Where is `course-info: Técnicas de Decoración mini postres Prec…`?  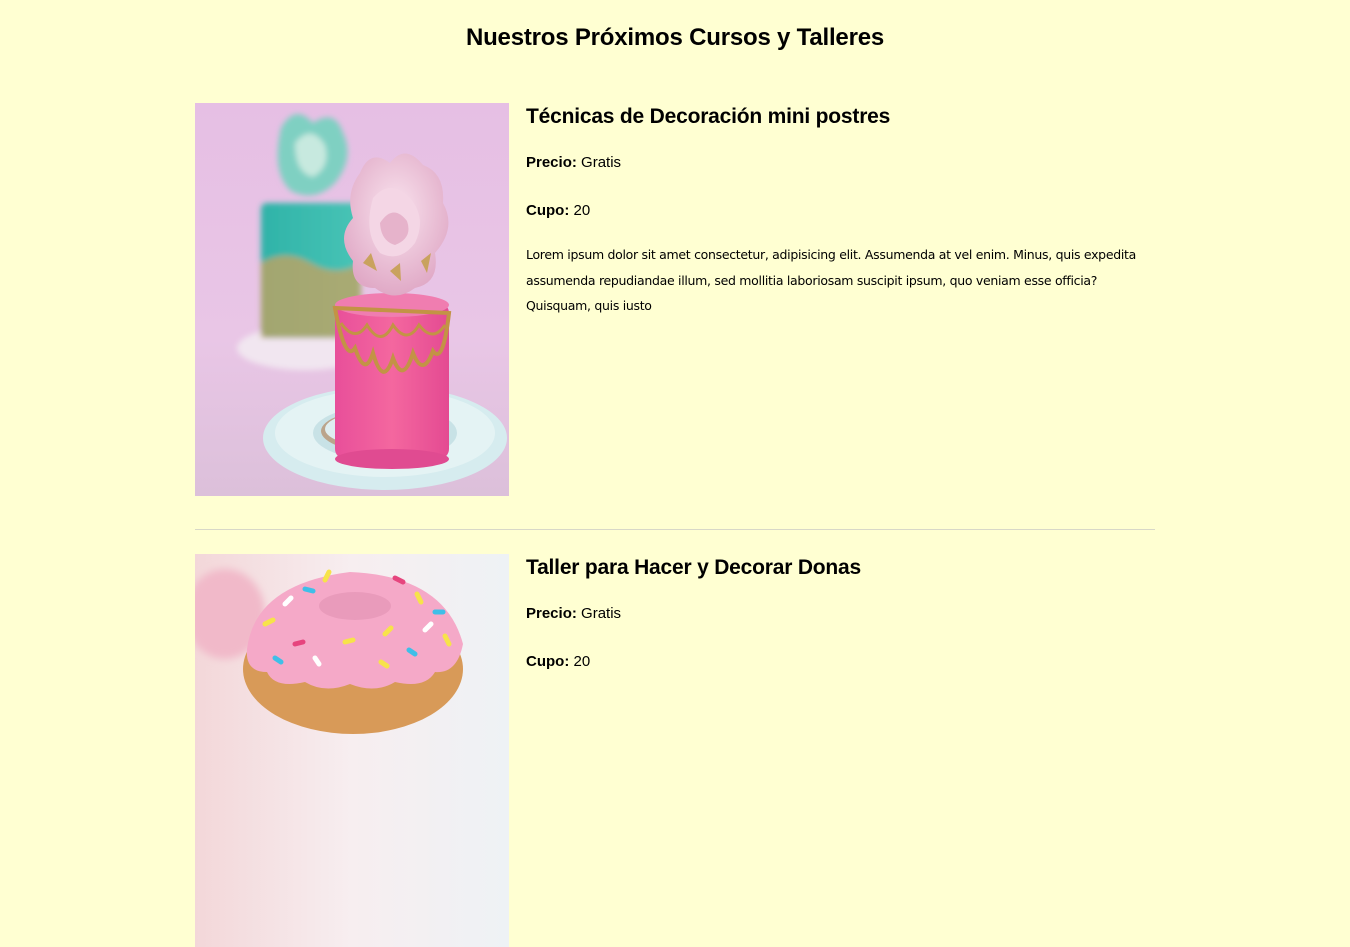
course-info: Técnicas de Decoración mini postres Prec… is located at coordinates (840, 208).